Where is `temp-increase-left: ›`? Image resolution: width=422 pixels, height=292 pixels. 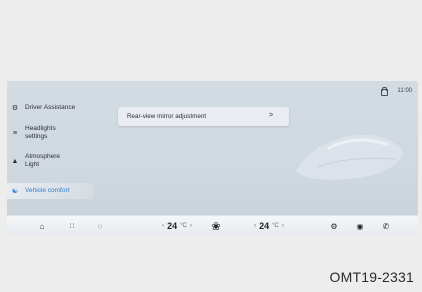 temp-increase-left: › is located at coordinates (191, 226).